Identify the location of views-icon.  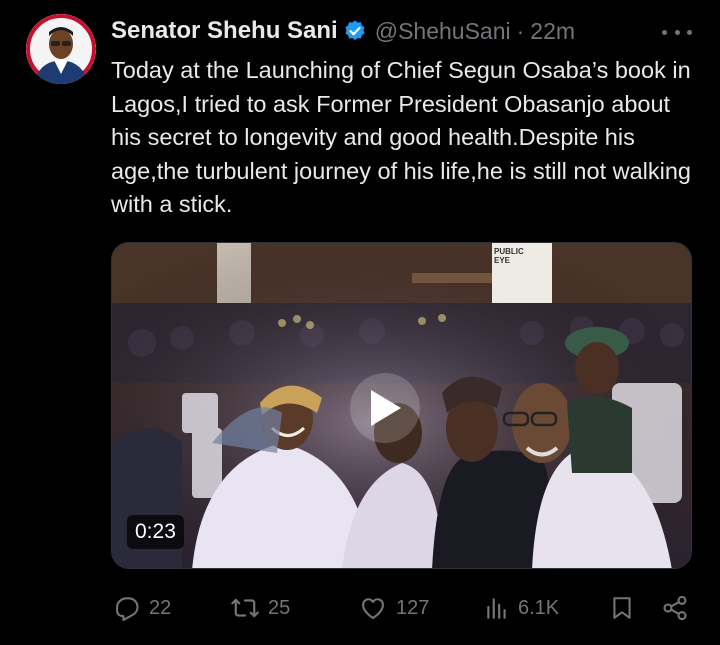
(497, 608).